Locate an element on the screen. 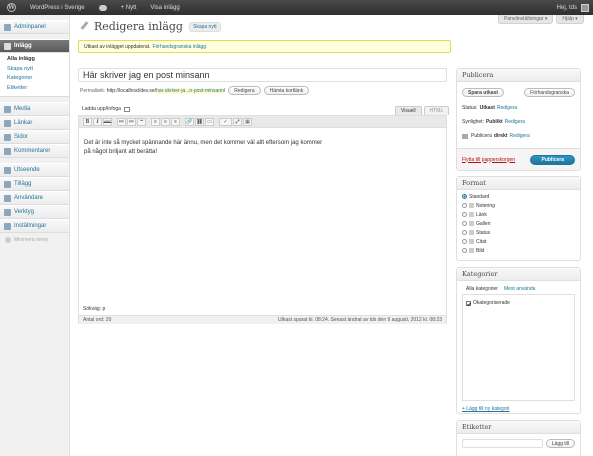  new-content-menu: + Nytt is located at coordinates (129, 7).